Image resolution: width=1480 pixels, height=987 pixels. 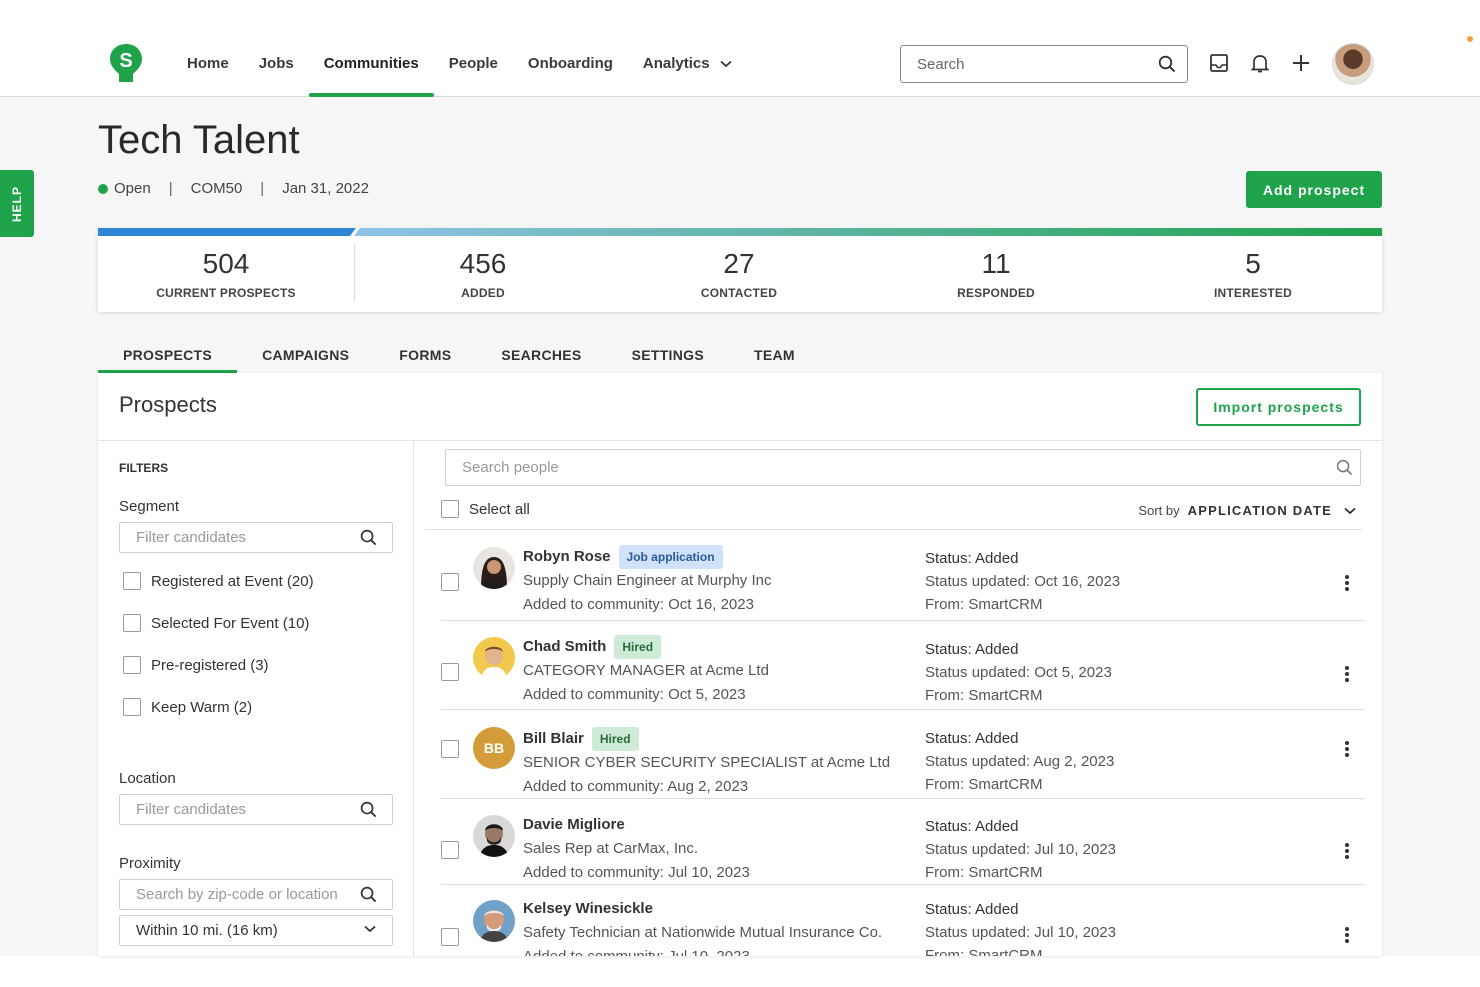 I want to click on nav-communities: Communities, so click(x=371, y=64).